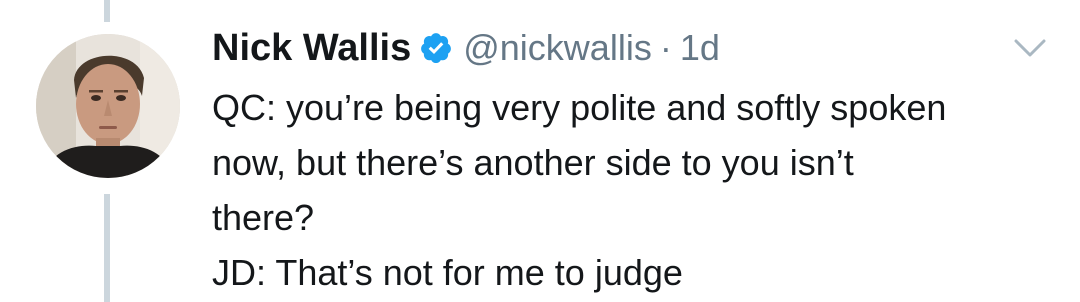 The image size is (1080, 302). I want to click on avatar, so click(108, 106).